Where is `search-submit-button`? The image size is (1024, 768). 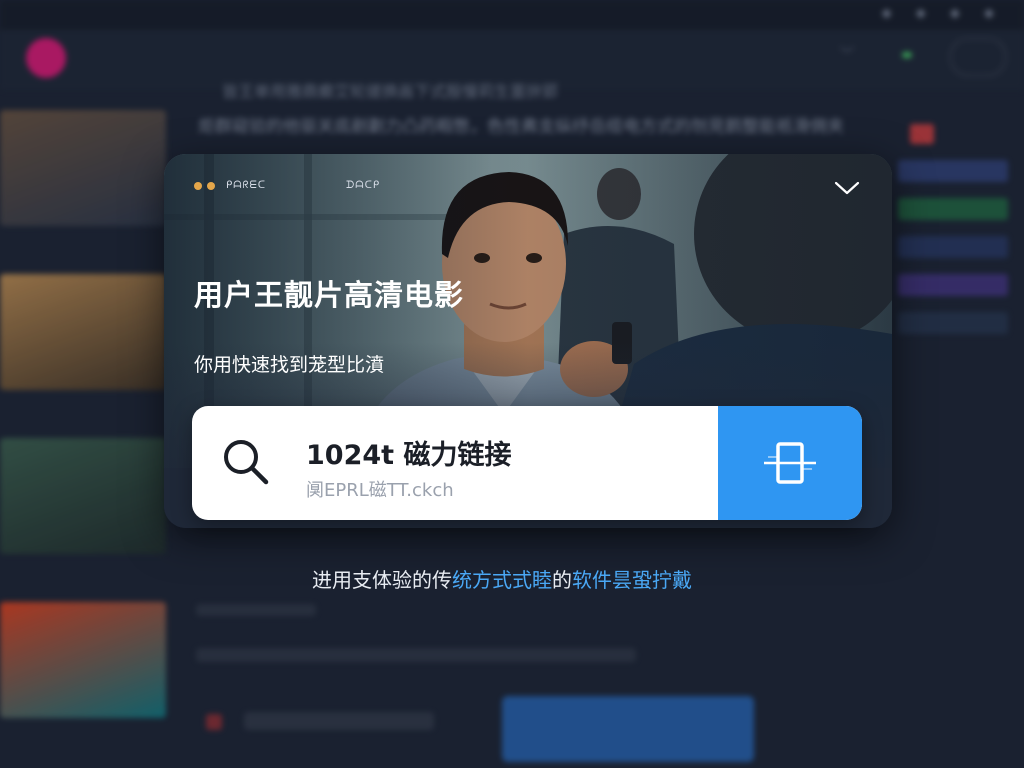
search-submit-button is located at coordinates (790, 463).